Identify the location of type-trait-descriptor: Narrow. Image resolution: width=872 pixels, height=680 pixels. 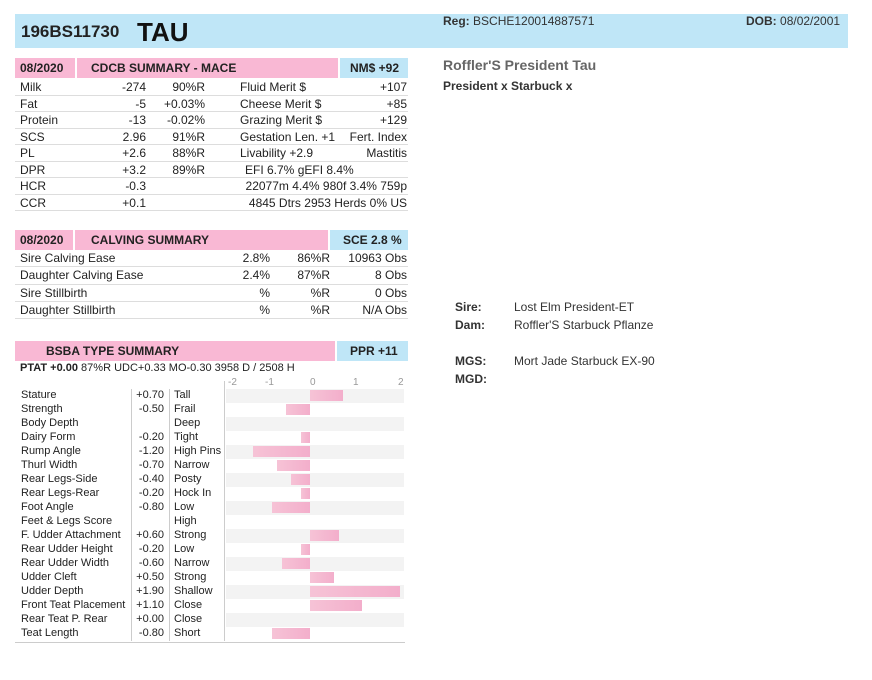
(192, 465).